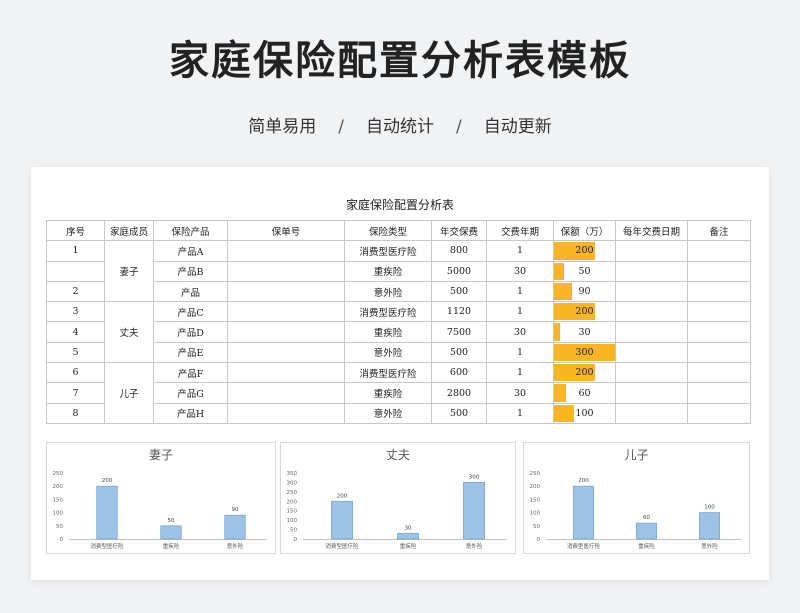 The image size is (800, 613). I want to click on cell-no: 5, so click(75, 352).